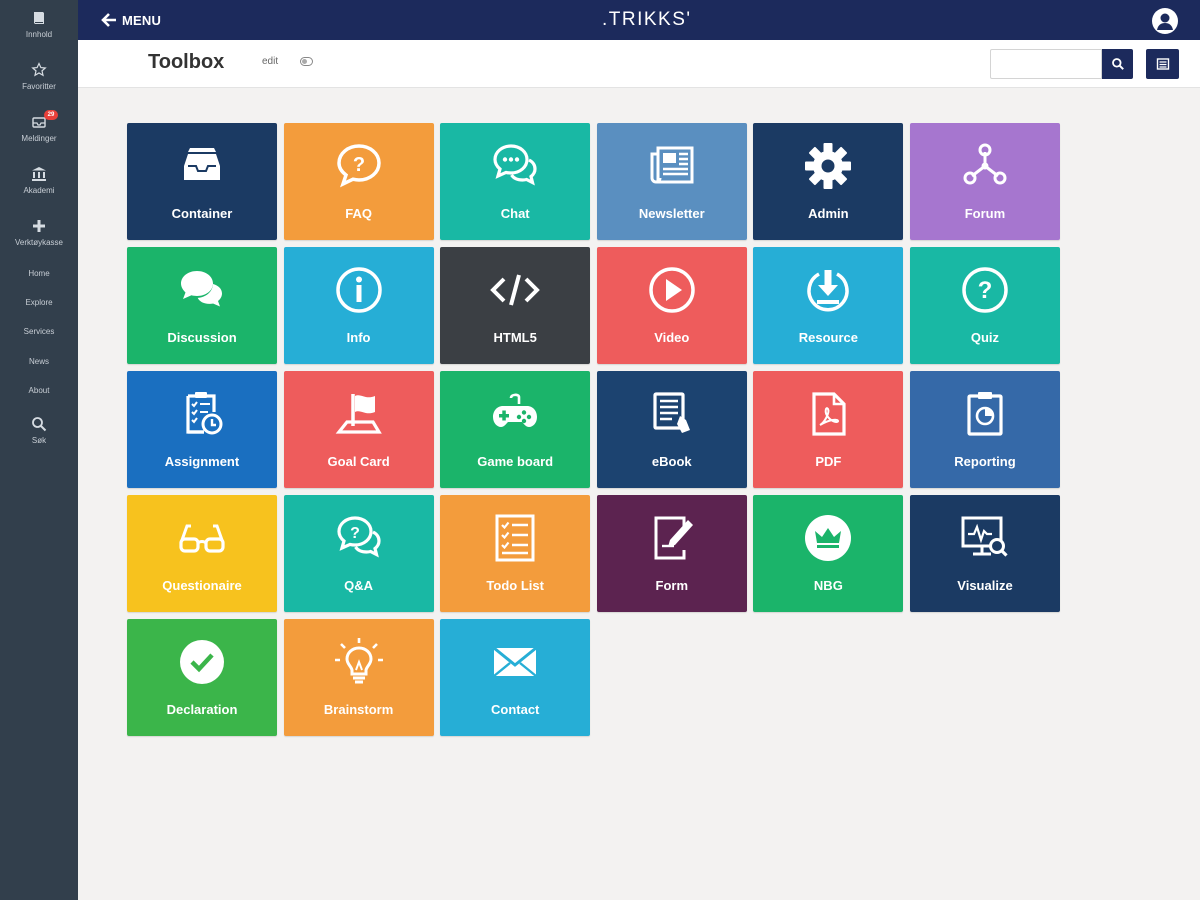 The width and height of the screenshot is (1200, 900). I want to click on tile-html5: HTML5, so click(515, 305).